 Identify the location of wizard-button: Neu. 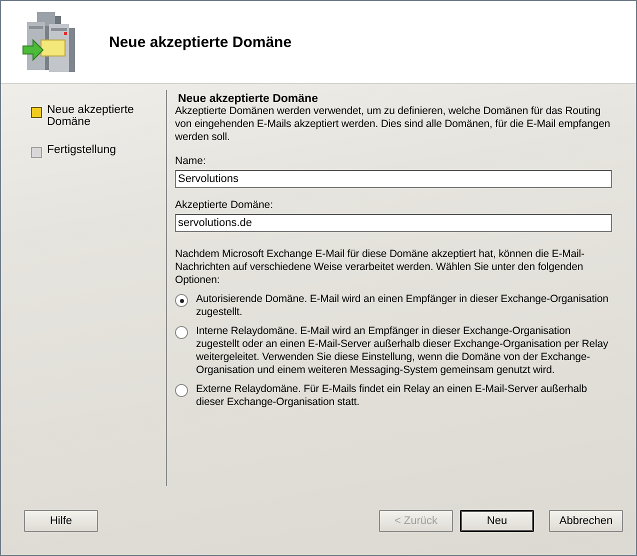
(497, 521).